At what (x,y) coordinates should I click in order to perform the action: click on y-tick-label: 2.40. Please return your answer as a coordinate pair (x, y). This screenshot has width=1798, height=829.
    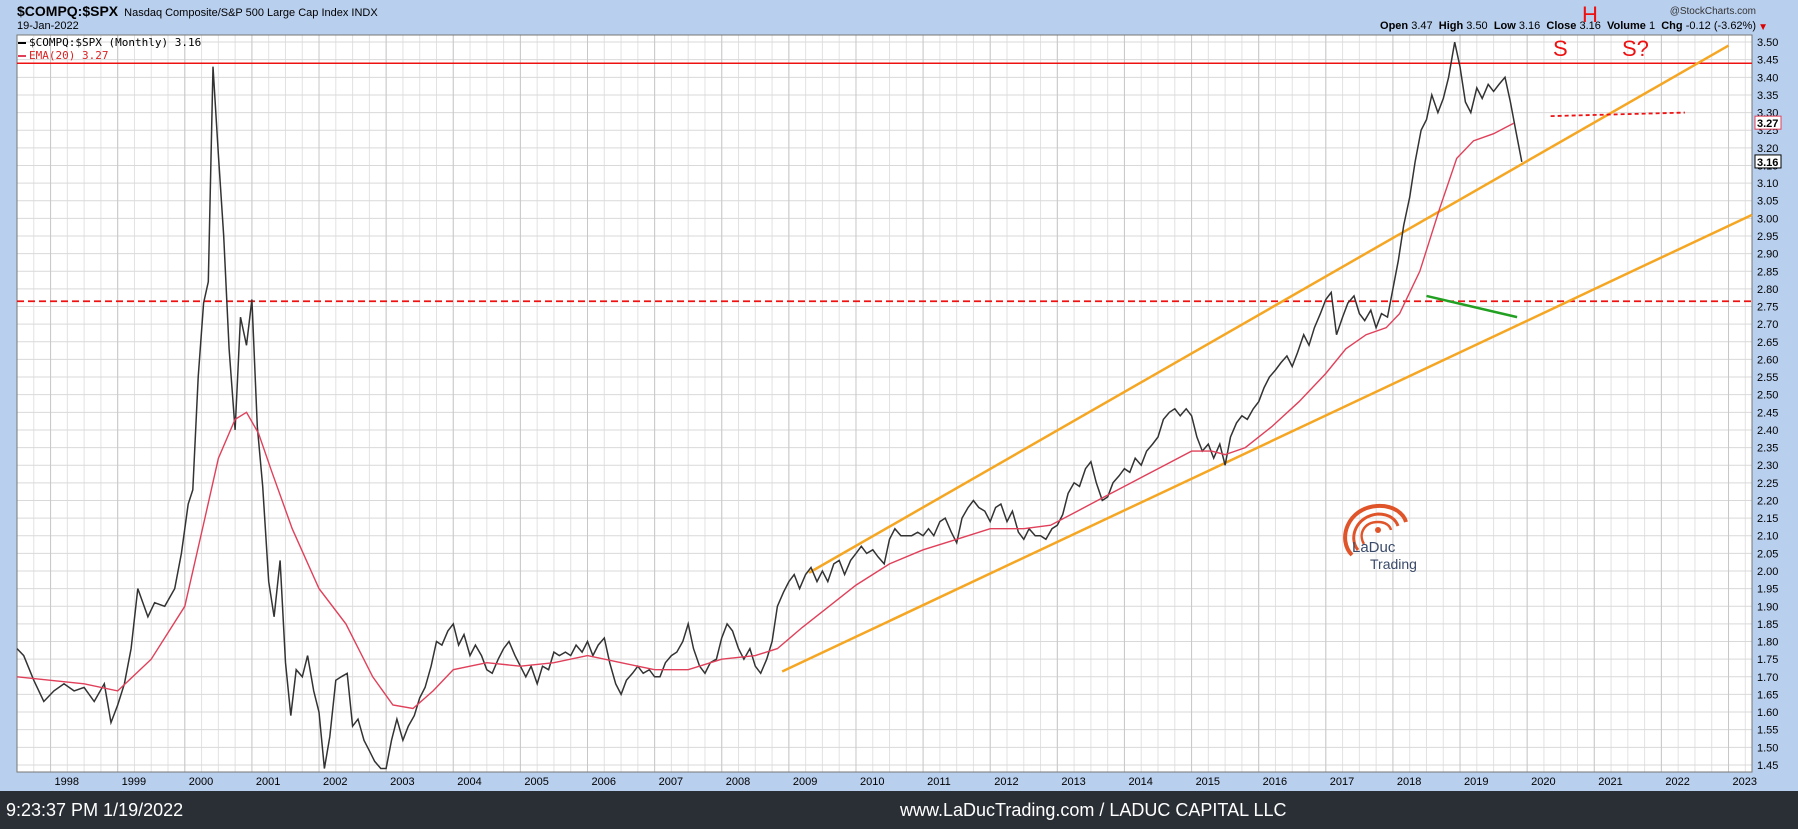
    Looking at the image, I should click on (1767, 431).